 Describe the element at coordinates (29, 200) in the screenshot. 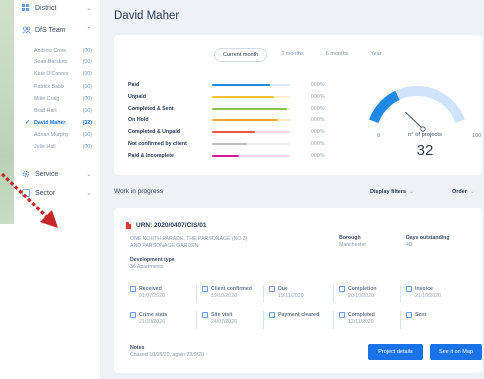

I see `annotation-arrow` at that location.